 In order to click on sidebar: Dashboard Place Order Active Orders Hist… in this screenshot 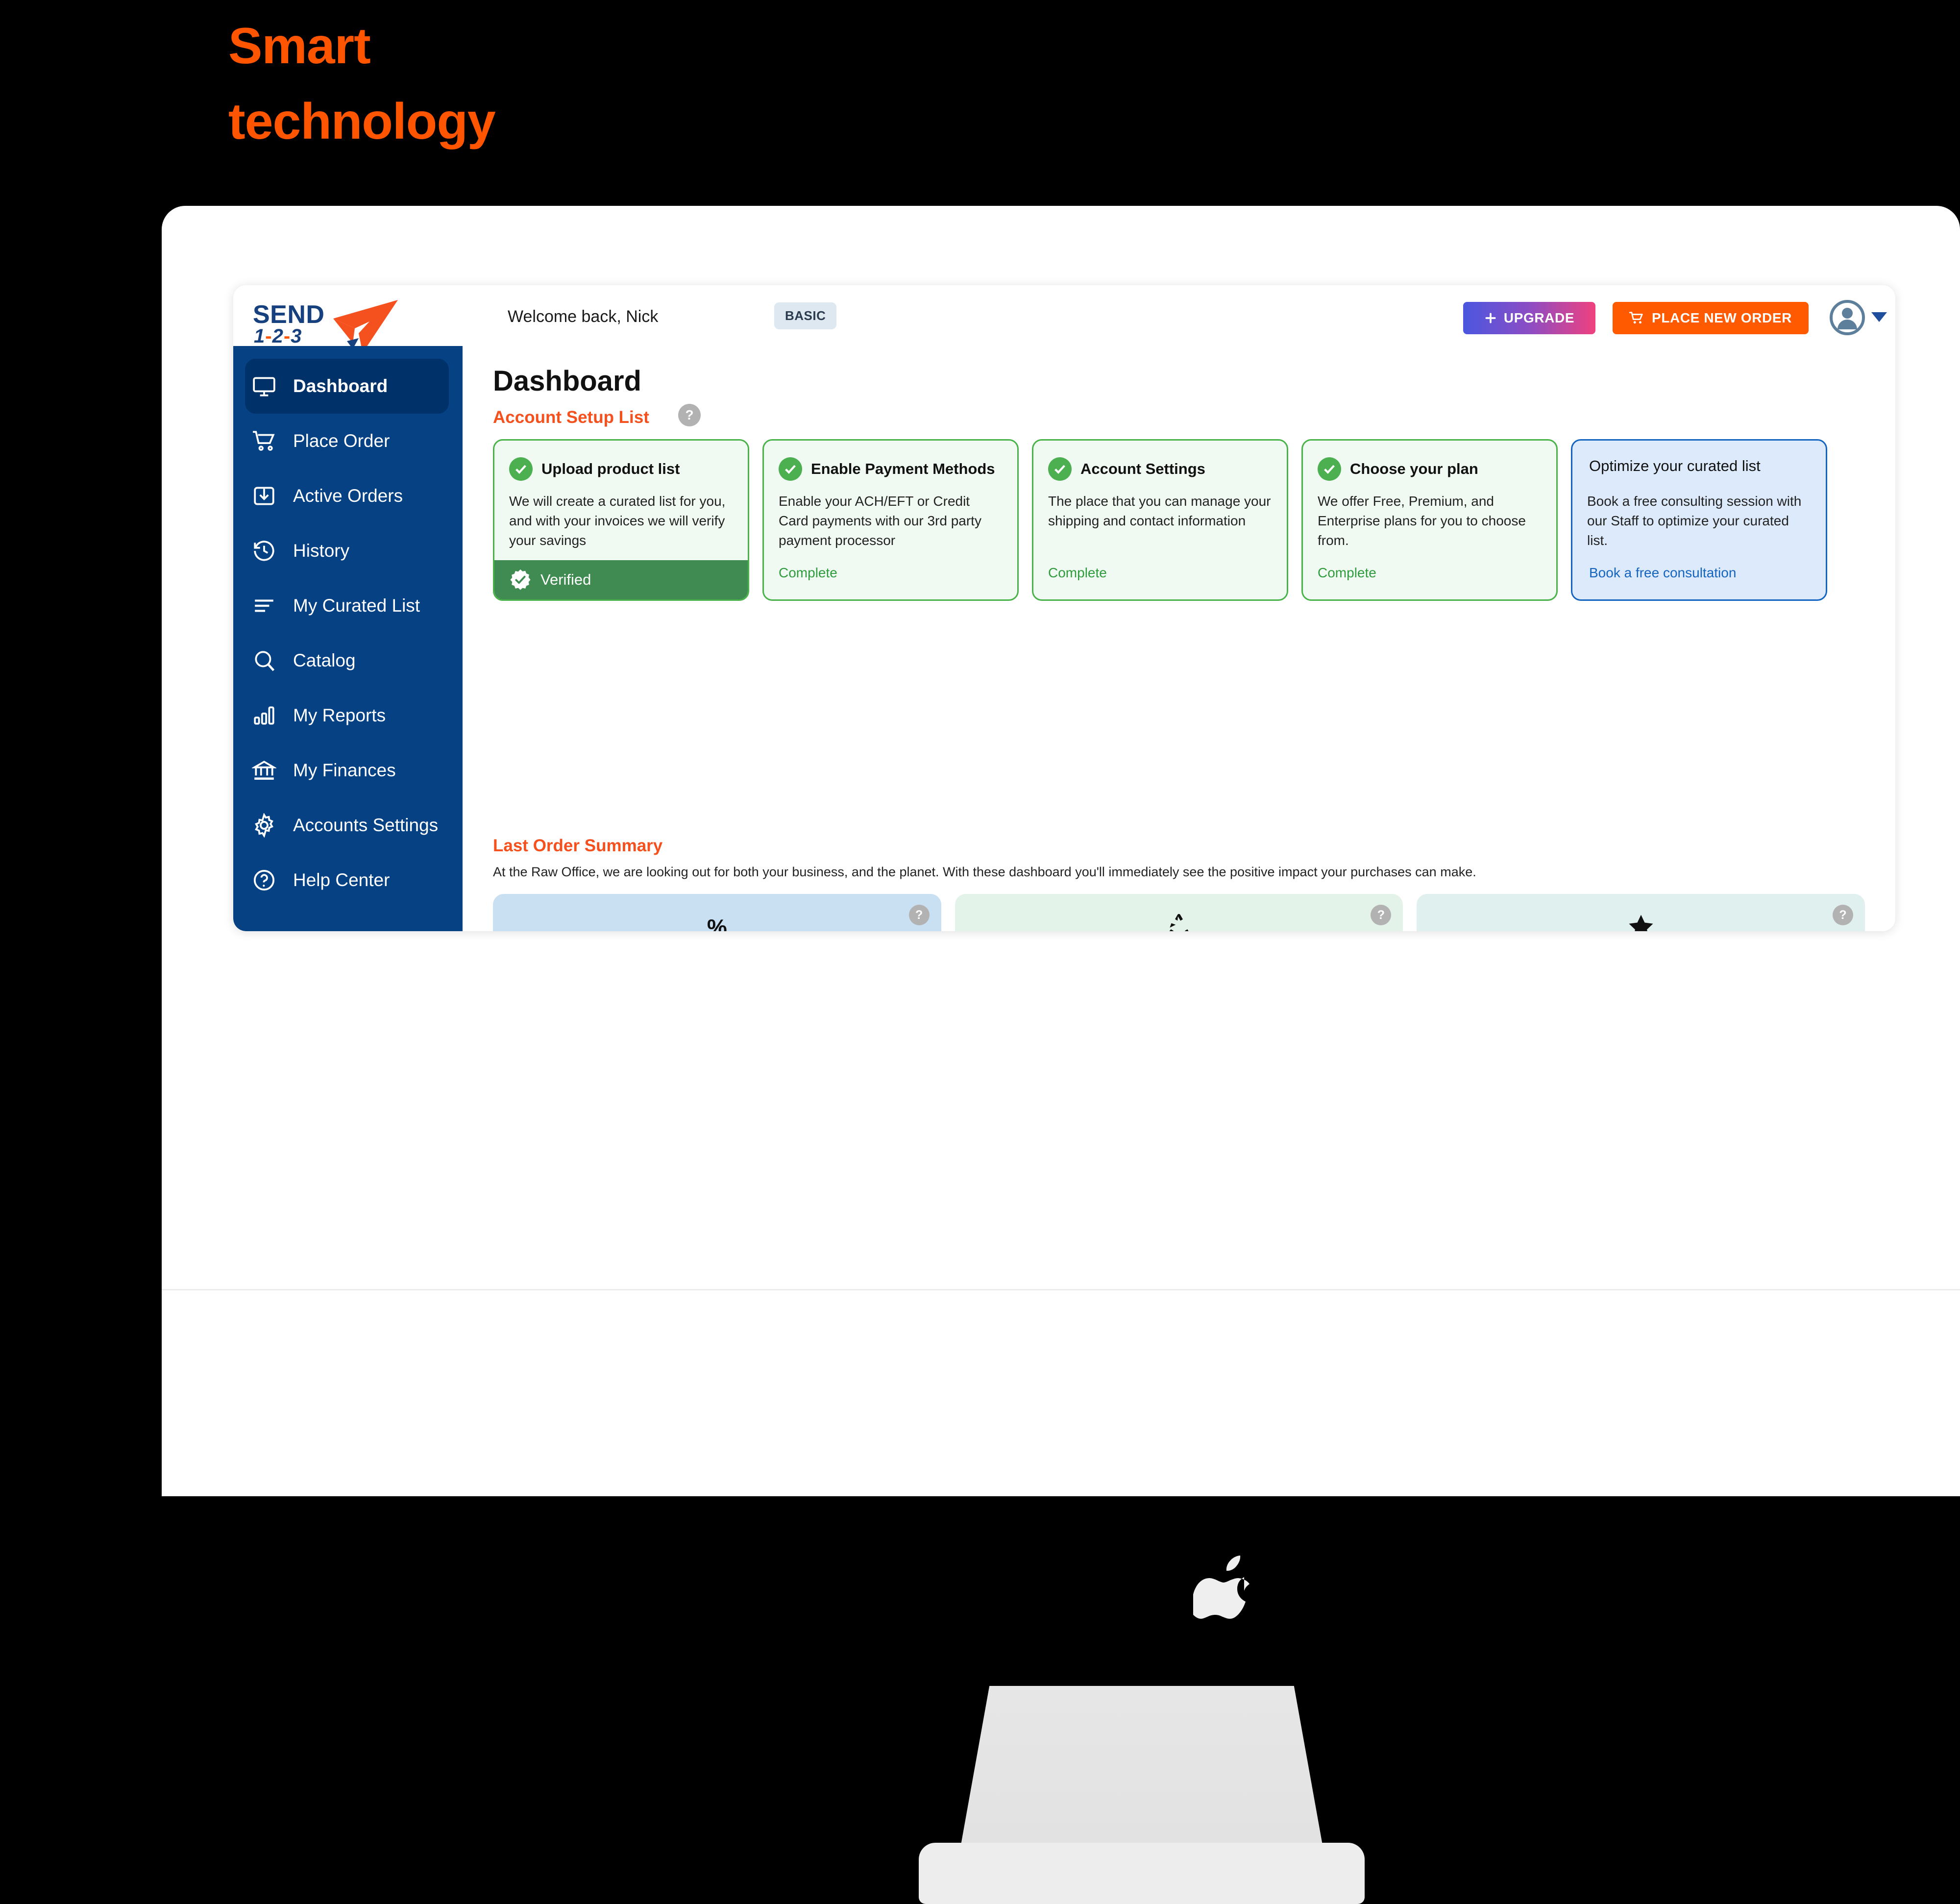, I will do `click(348, 638)`.